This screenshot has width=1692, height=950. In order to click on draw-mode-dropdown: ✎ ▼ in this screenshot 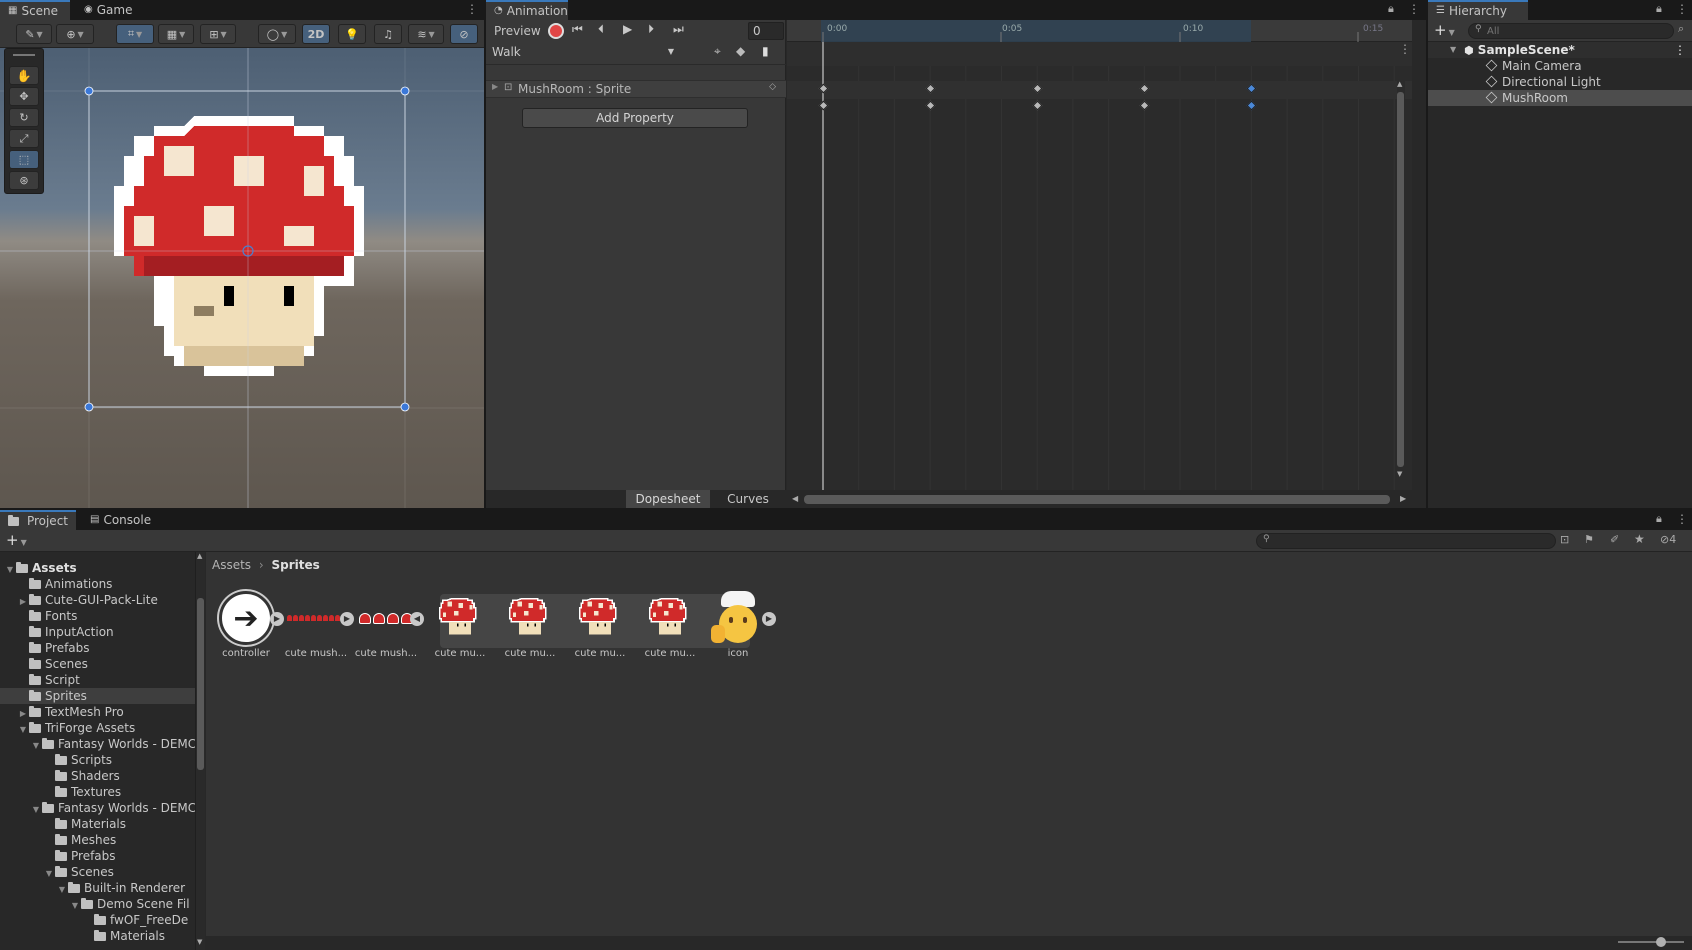, I will do `click(34, 34)`.